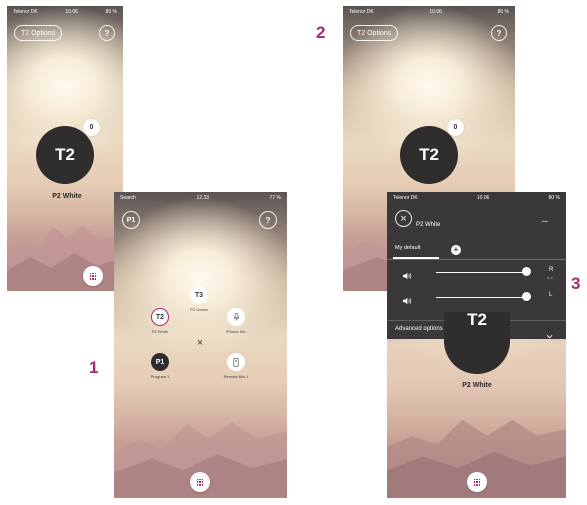 The image size is (587, 505). I want to click on program-item-t2: T2 P2 White, so click(160, 321).